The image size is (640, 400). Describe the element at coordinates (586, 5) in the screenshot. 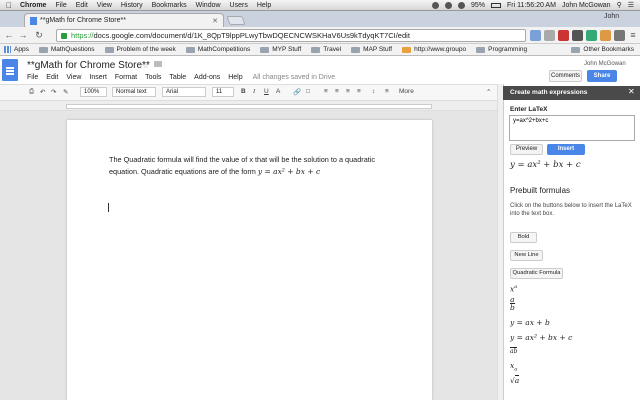

I see `user-name: John McGowan` at that location.